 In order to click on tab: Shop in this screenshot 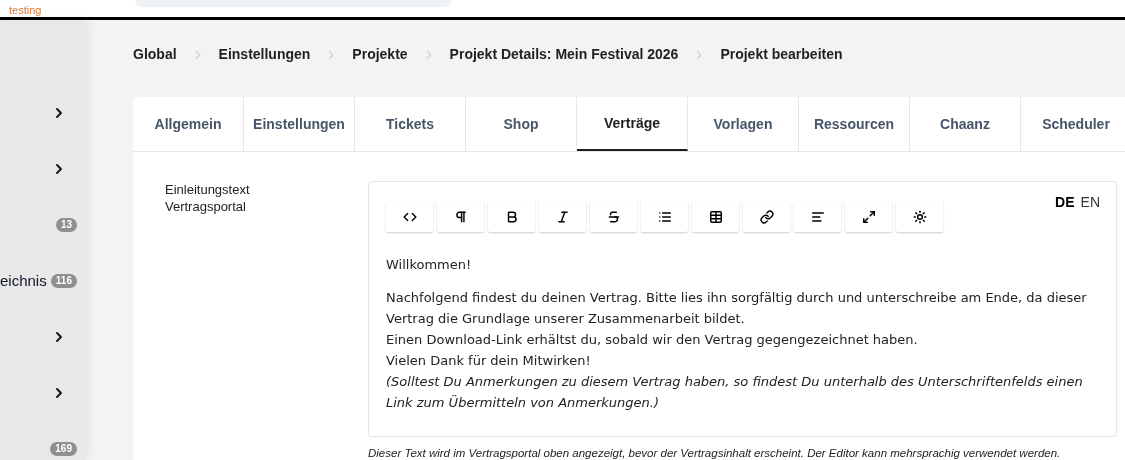, I will do `click(521, 124)`.